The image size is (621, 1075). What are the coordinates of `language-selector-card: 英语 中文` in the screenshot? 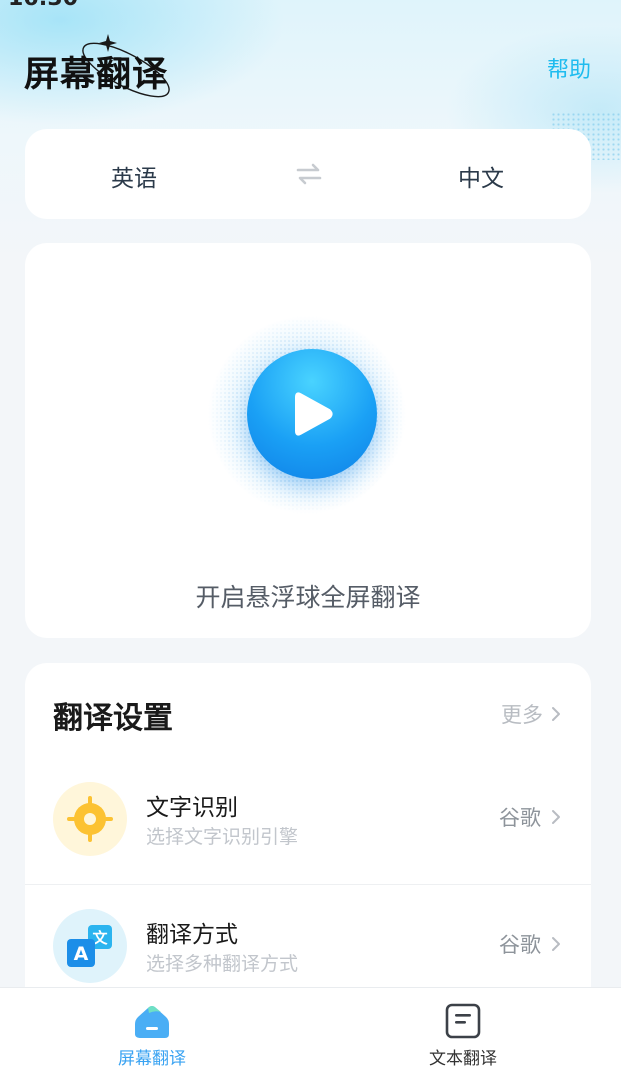 It's located at (308, 174).